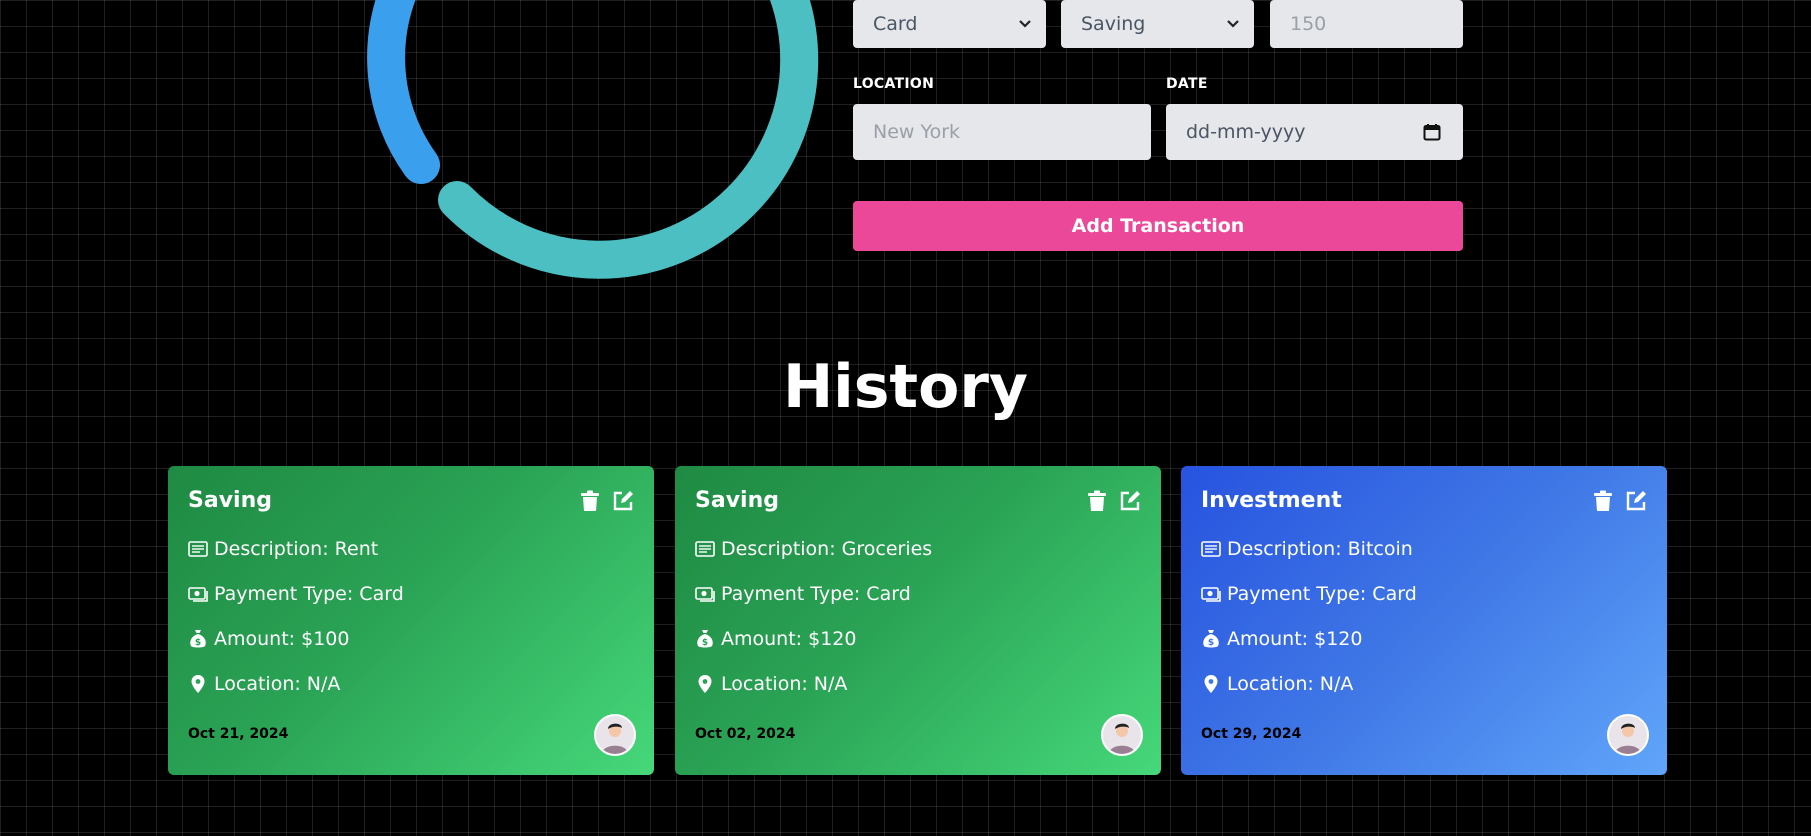  I want to click on add-transaction-button: Add Transaction, so click(1158, 226).